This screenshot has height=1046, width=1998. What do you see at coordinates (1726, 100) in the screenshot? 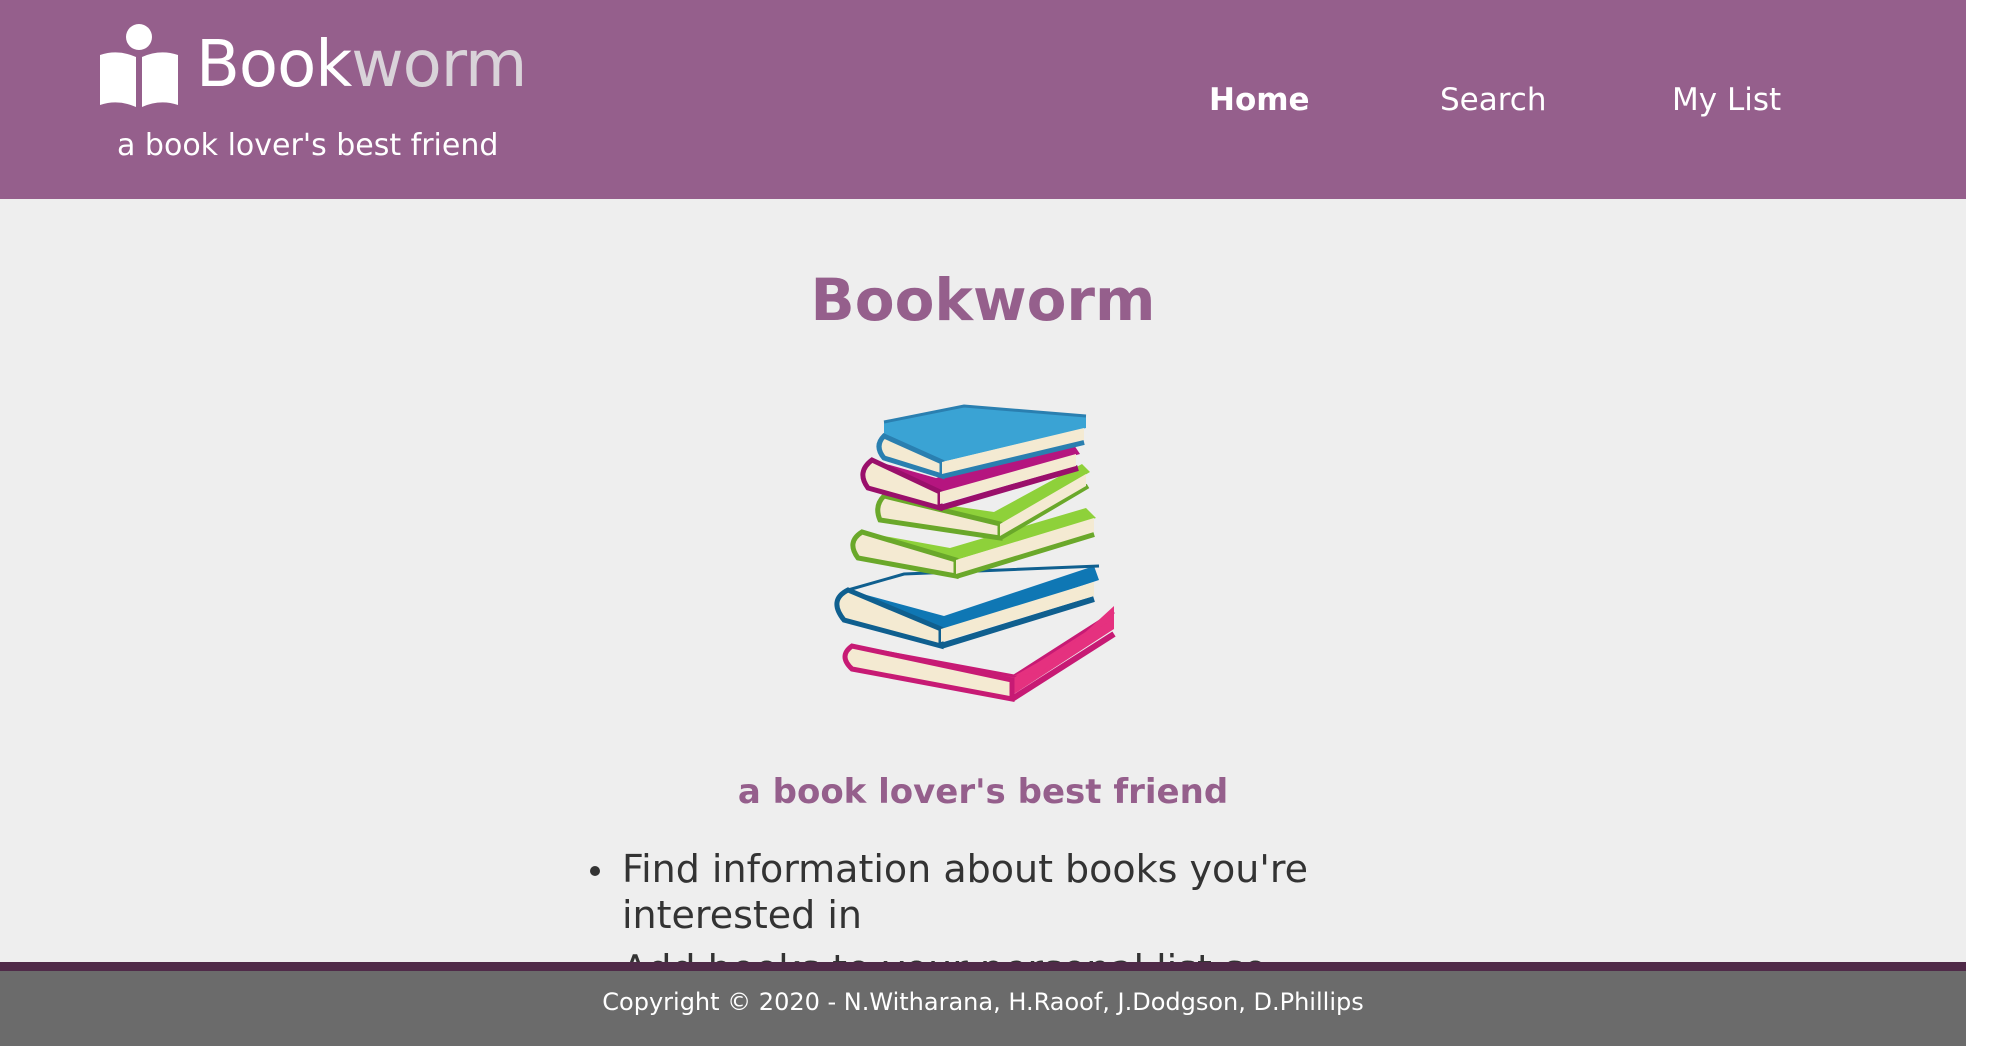
I see `nav-my-list: My List` at bounding box center [1726, 100].